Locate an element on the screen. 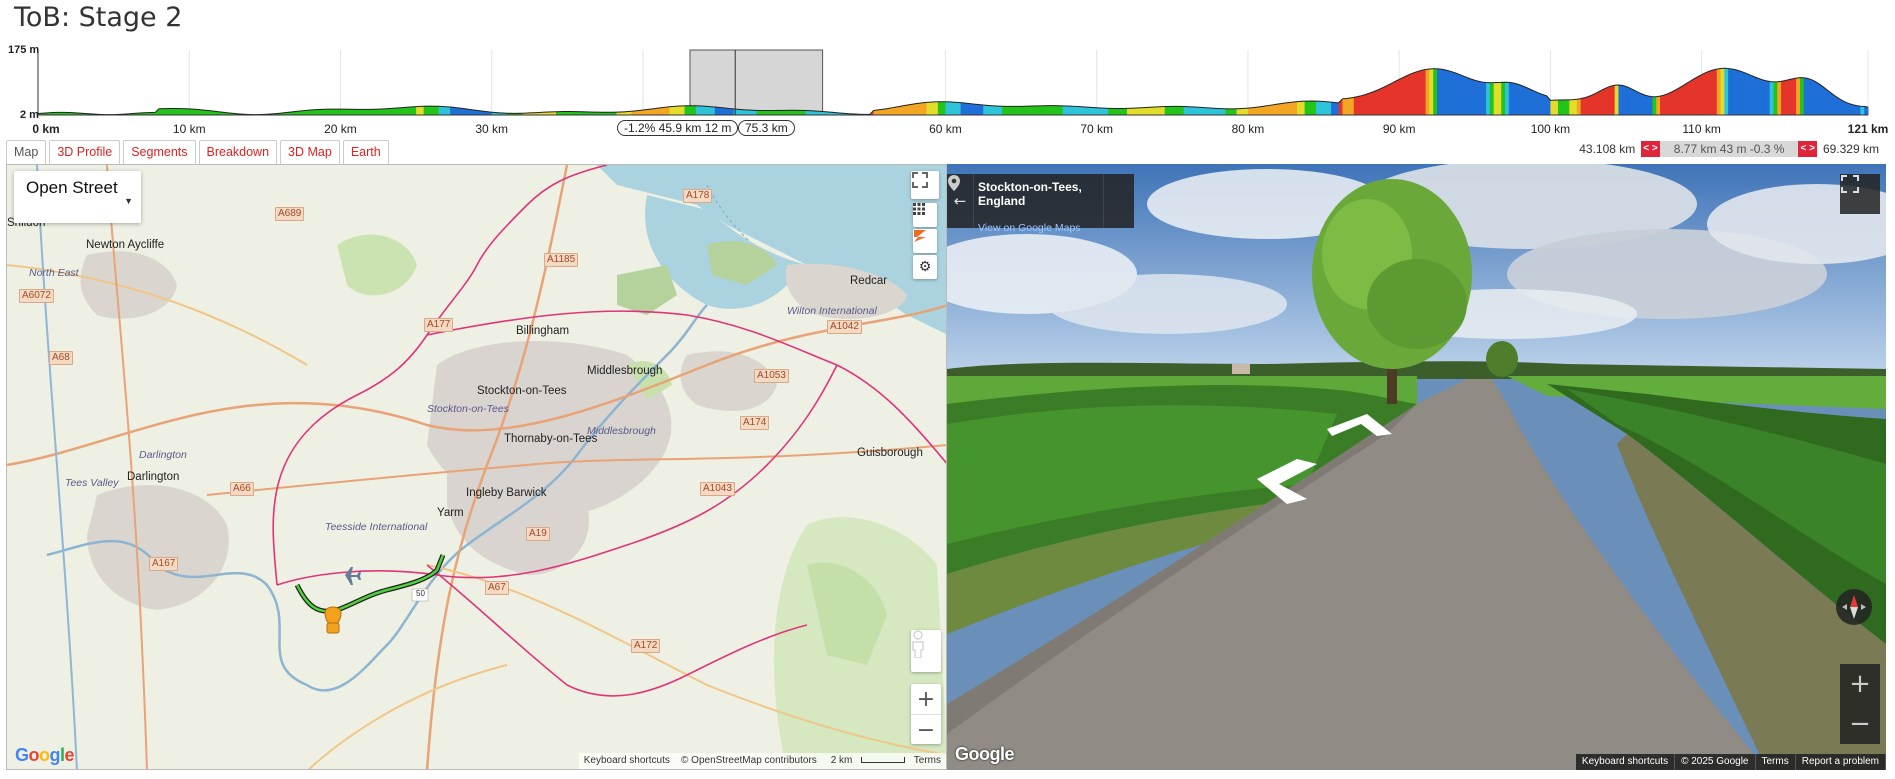 Image resolution: width=1895 pixels, height=779 pixels. view-on-google-maps-link: View on Google Maps is located at coordinates (1038, 228).